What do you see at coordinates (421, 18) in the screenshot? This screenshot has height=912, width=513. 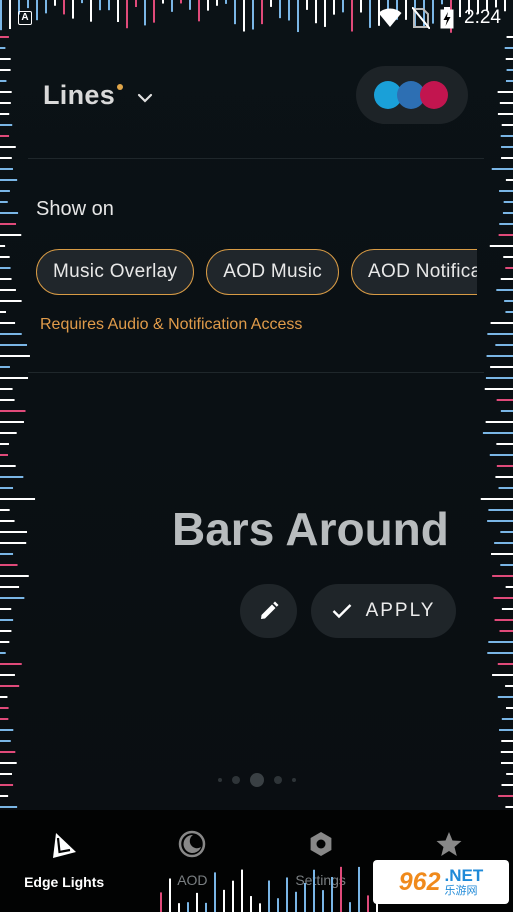 I see `no-sim-icon` at bounding box center [421, 18].